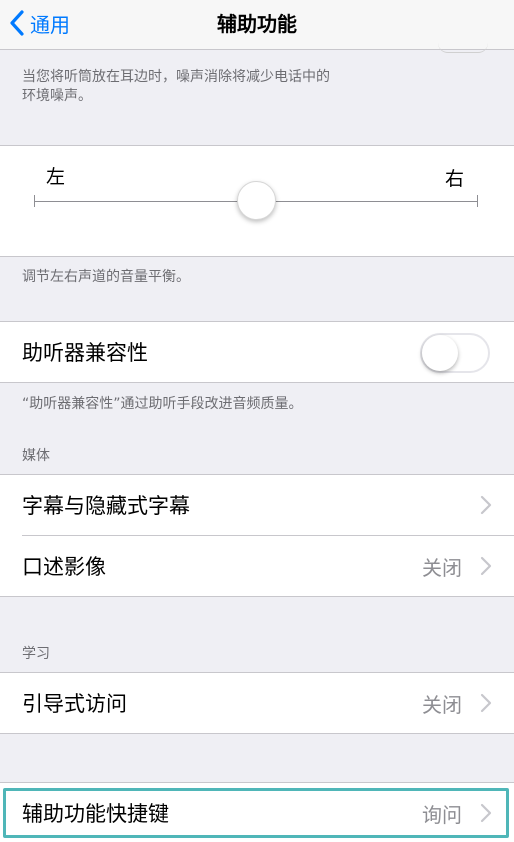 This screenshot has width=514, height=842. I want to click on hearing-aid-group: 助听器兼容性, so click(257, 352).